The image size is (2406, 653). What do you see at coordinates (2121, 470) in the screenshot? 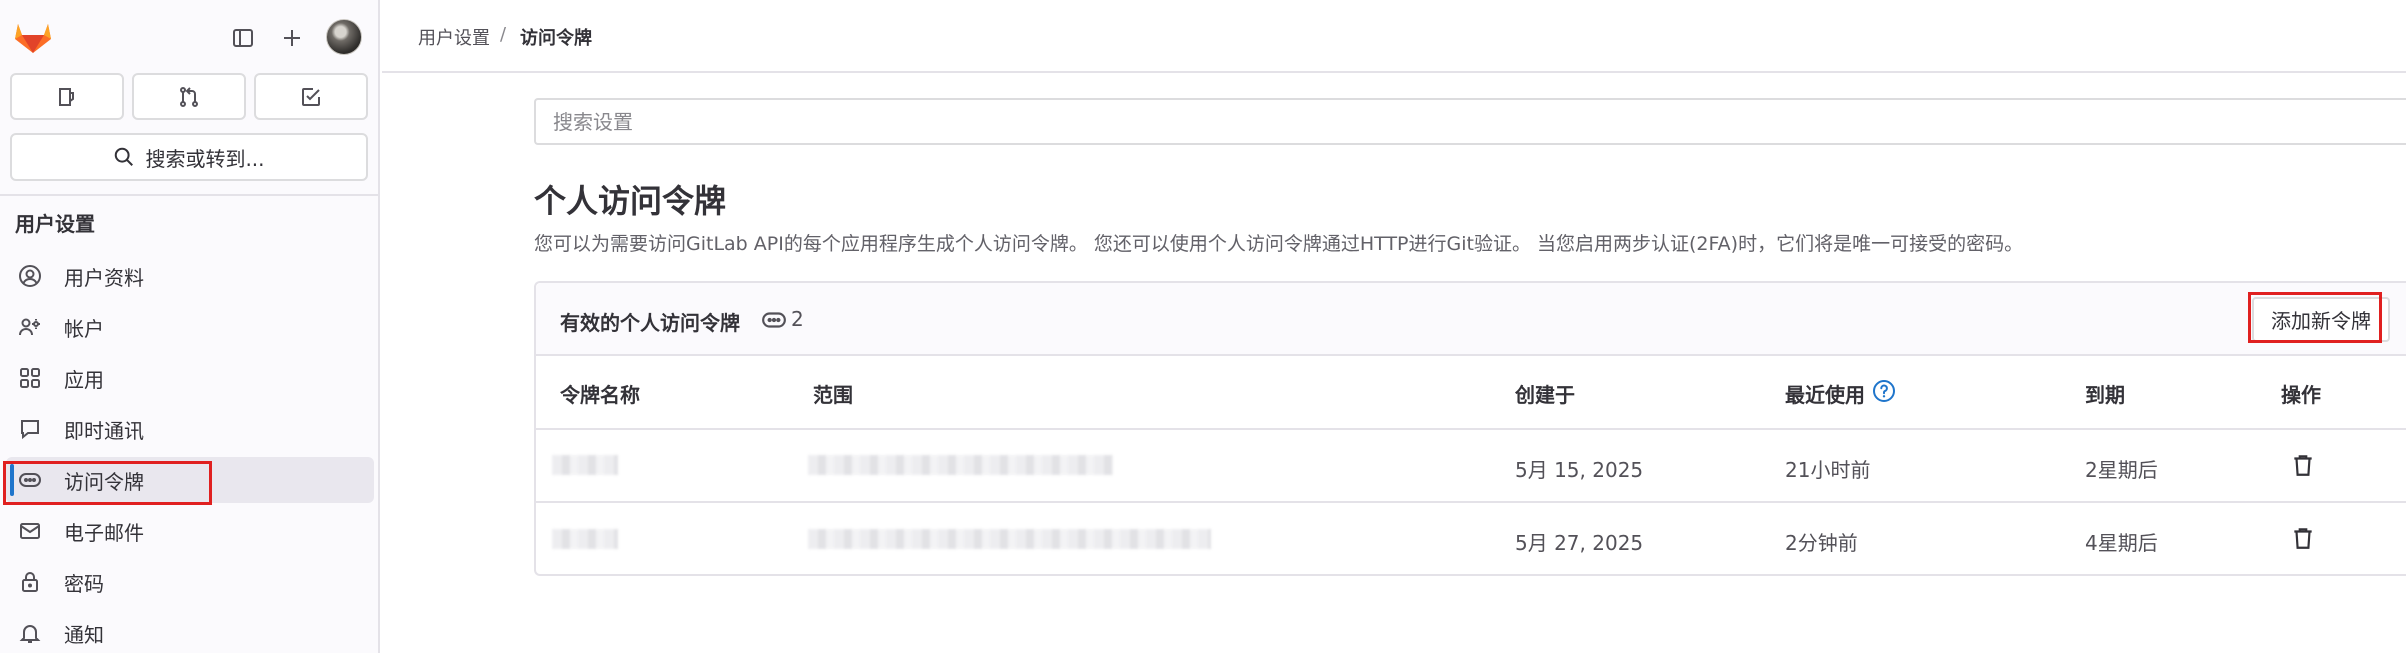
I see `expires: 2星期后` at bounding box center [2121, 470].